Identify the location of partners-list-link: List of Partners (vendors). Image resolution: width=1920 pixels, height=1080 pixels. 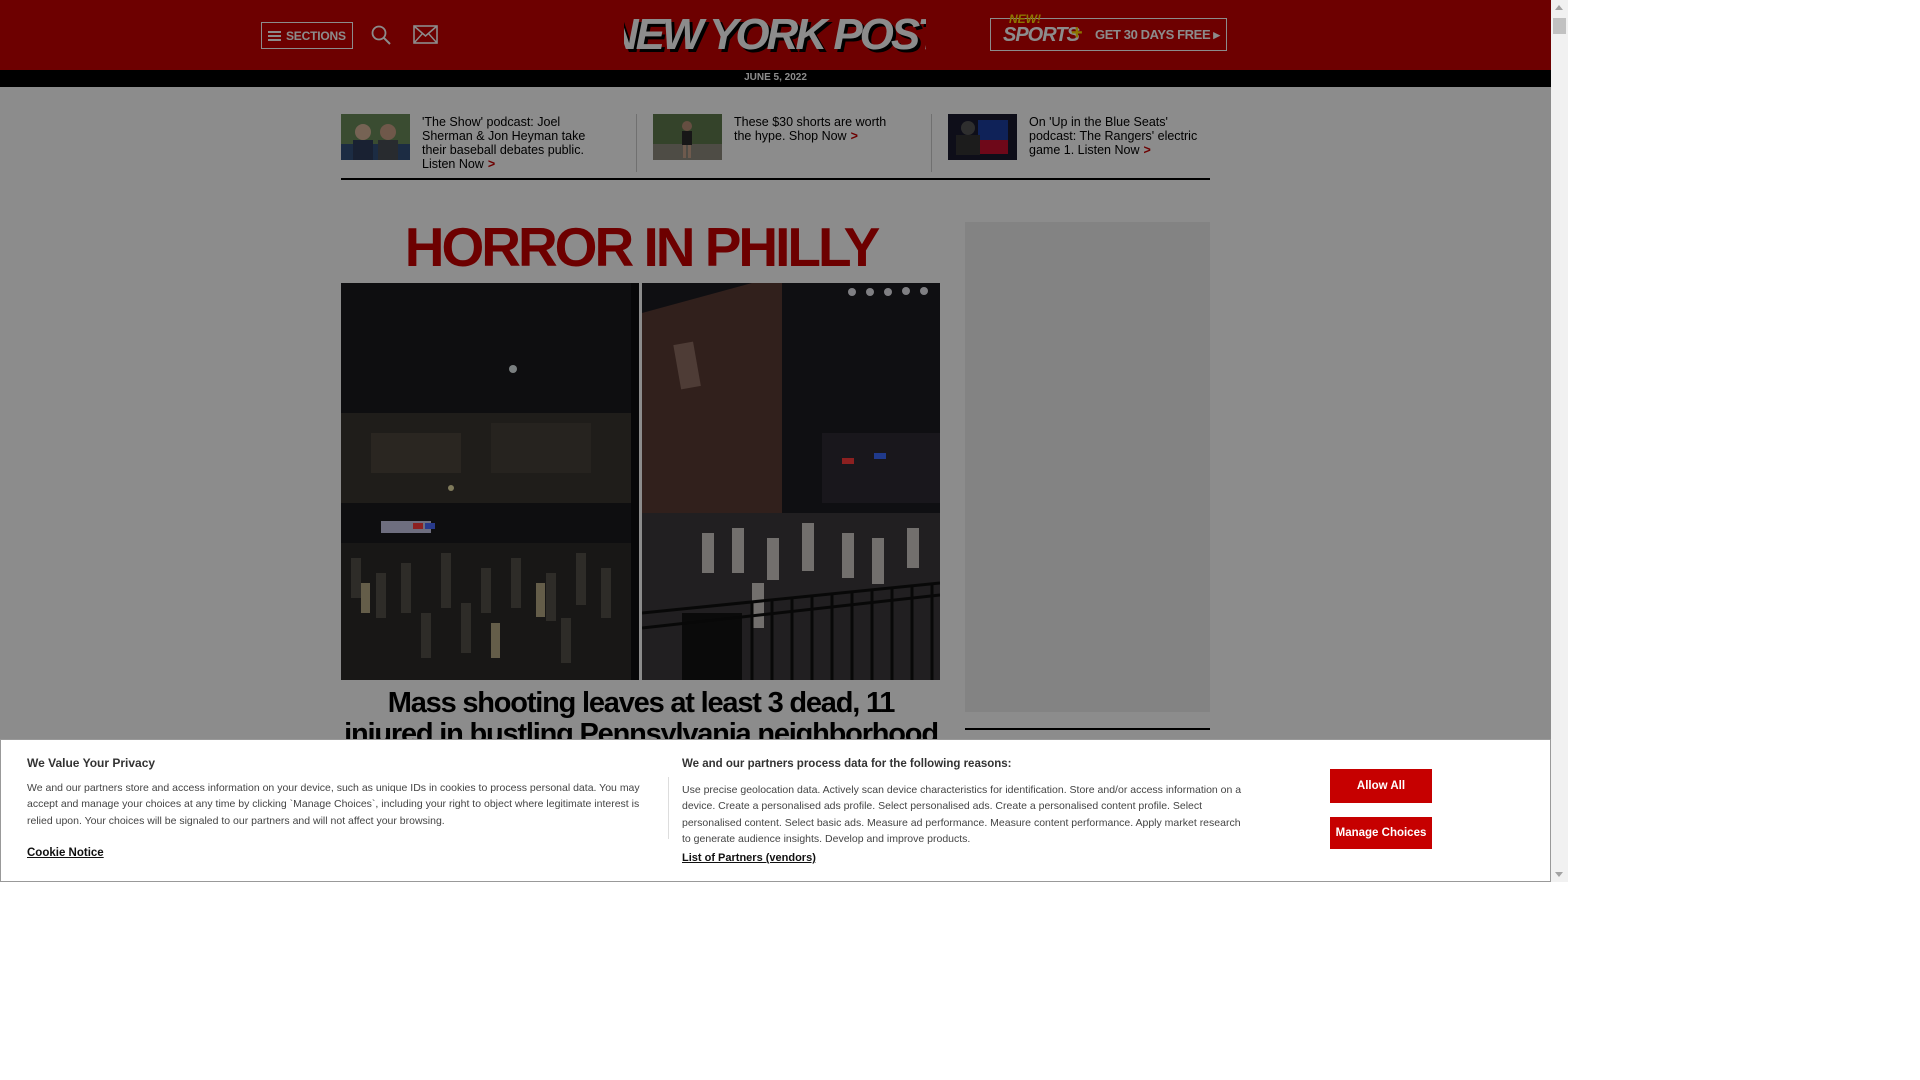
(749, 858).